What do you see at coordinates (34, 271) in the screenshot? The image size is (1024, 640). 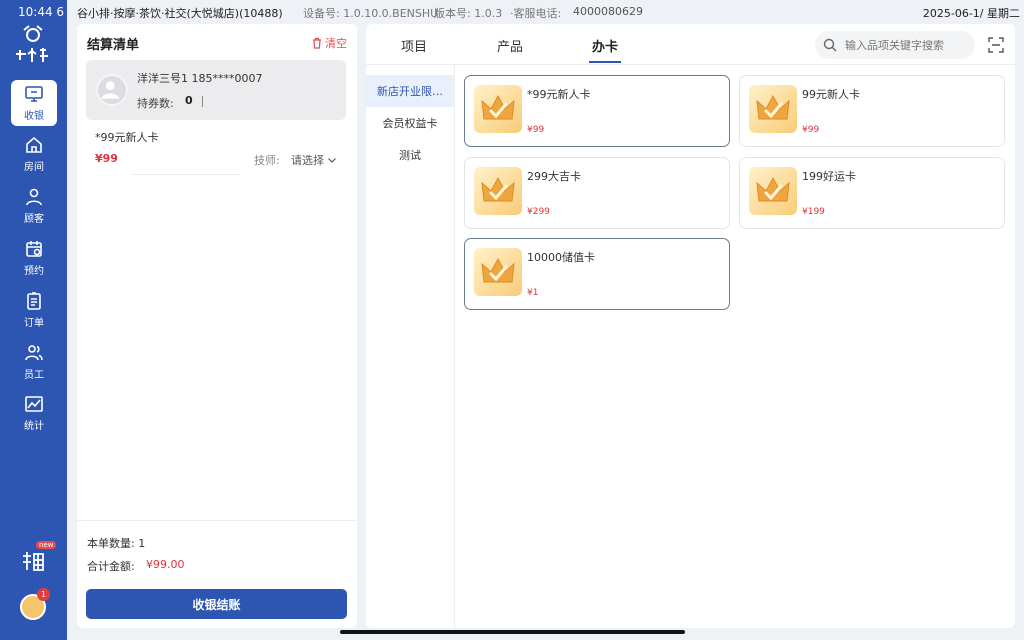 I see `nav-label: 预约` at bounding box center [34, 271].